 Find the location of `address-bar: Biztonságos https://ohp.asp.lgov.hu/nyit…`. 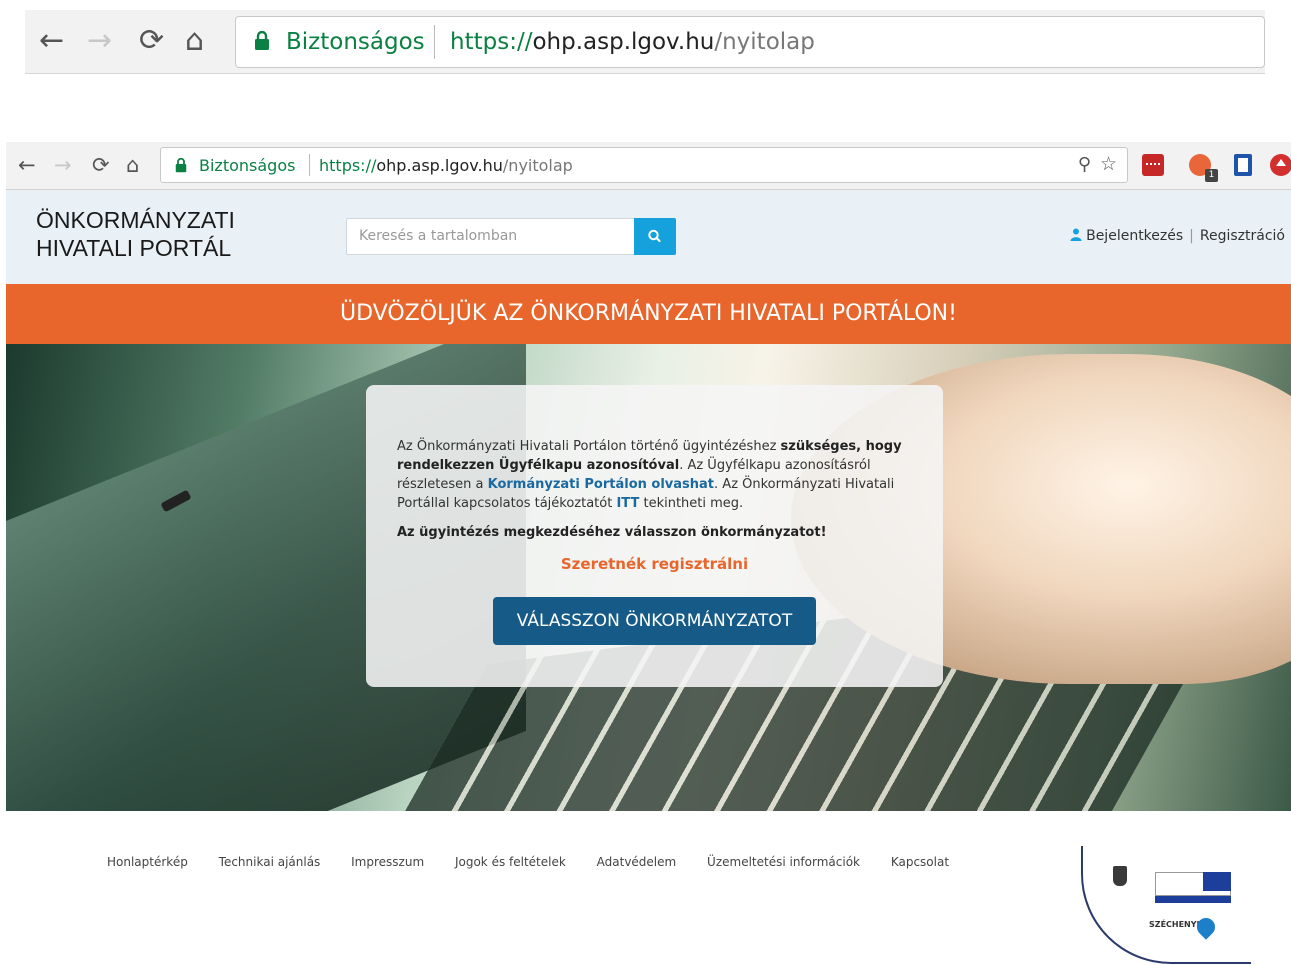

address-bar: Biztonságos https://ohp.asp.lgov.hu/nyit… is located at coordinates (644, 165).